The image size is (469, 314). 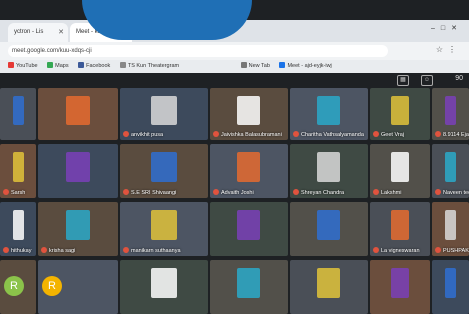 What do you see at coordinates (50, 65) in the screenshot?
I see `maps-icon` at bounding box center [50, 65].